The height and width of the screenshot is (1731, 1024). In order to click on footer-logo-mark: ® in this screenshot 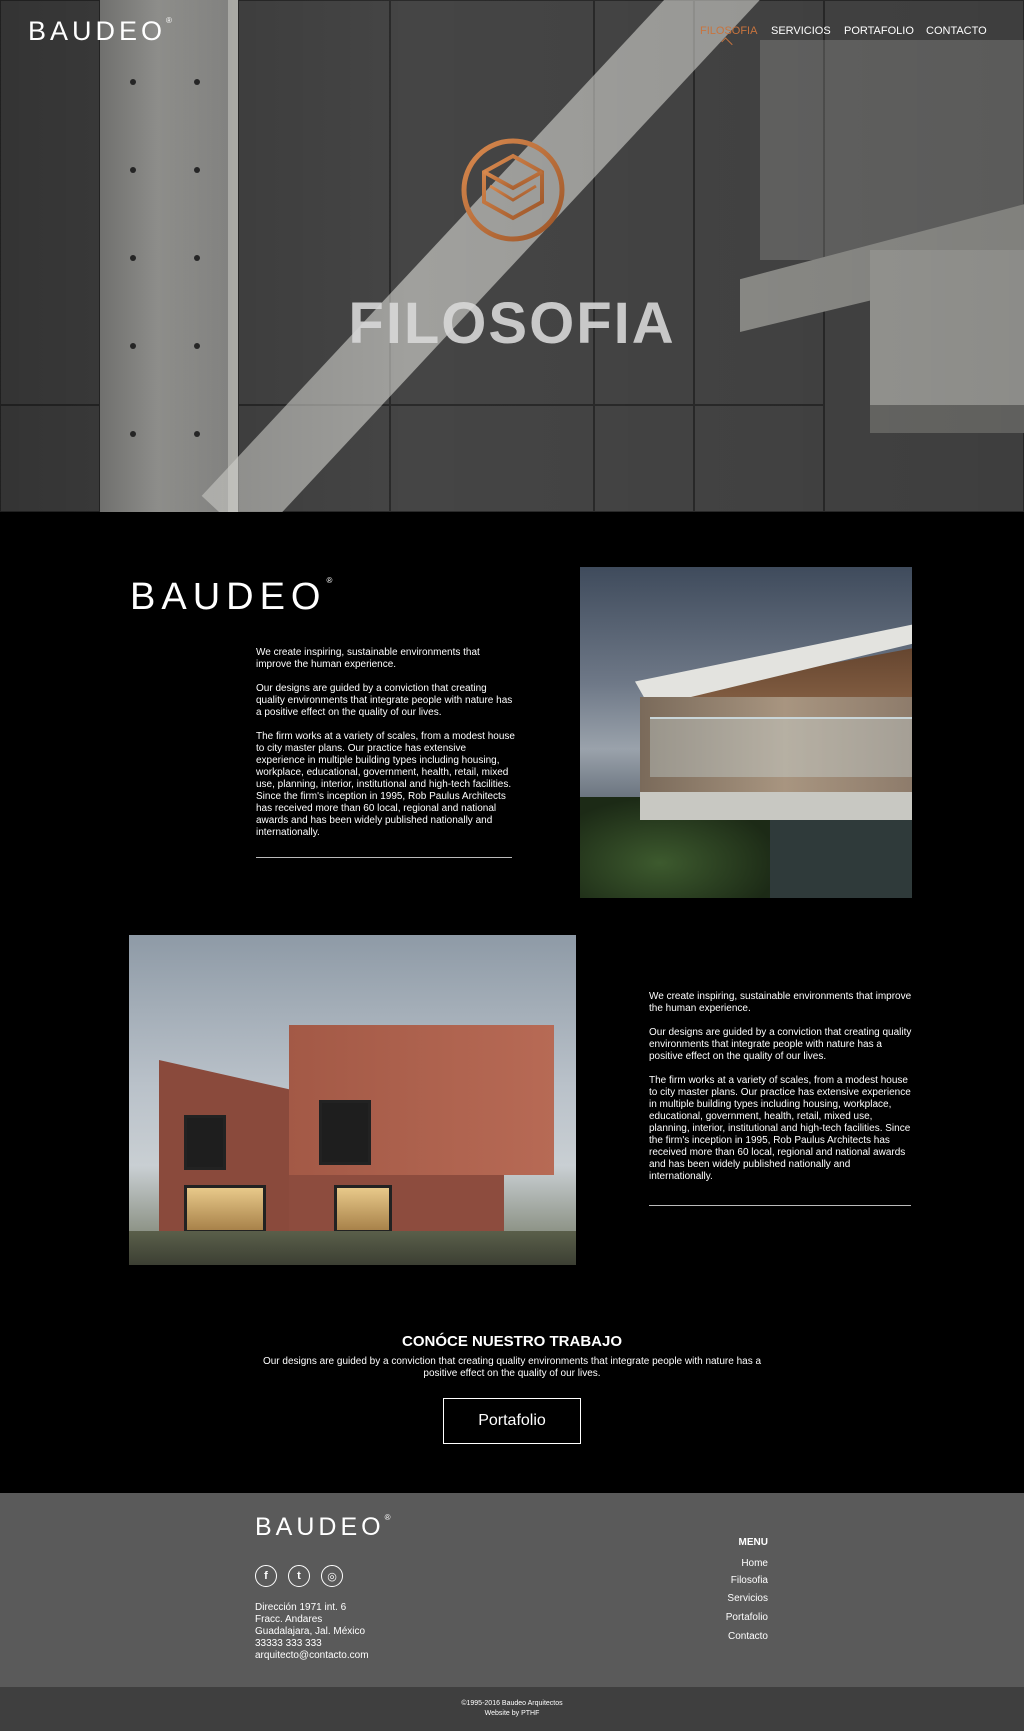, I will do `click(387, 1517)`.